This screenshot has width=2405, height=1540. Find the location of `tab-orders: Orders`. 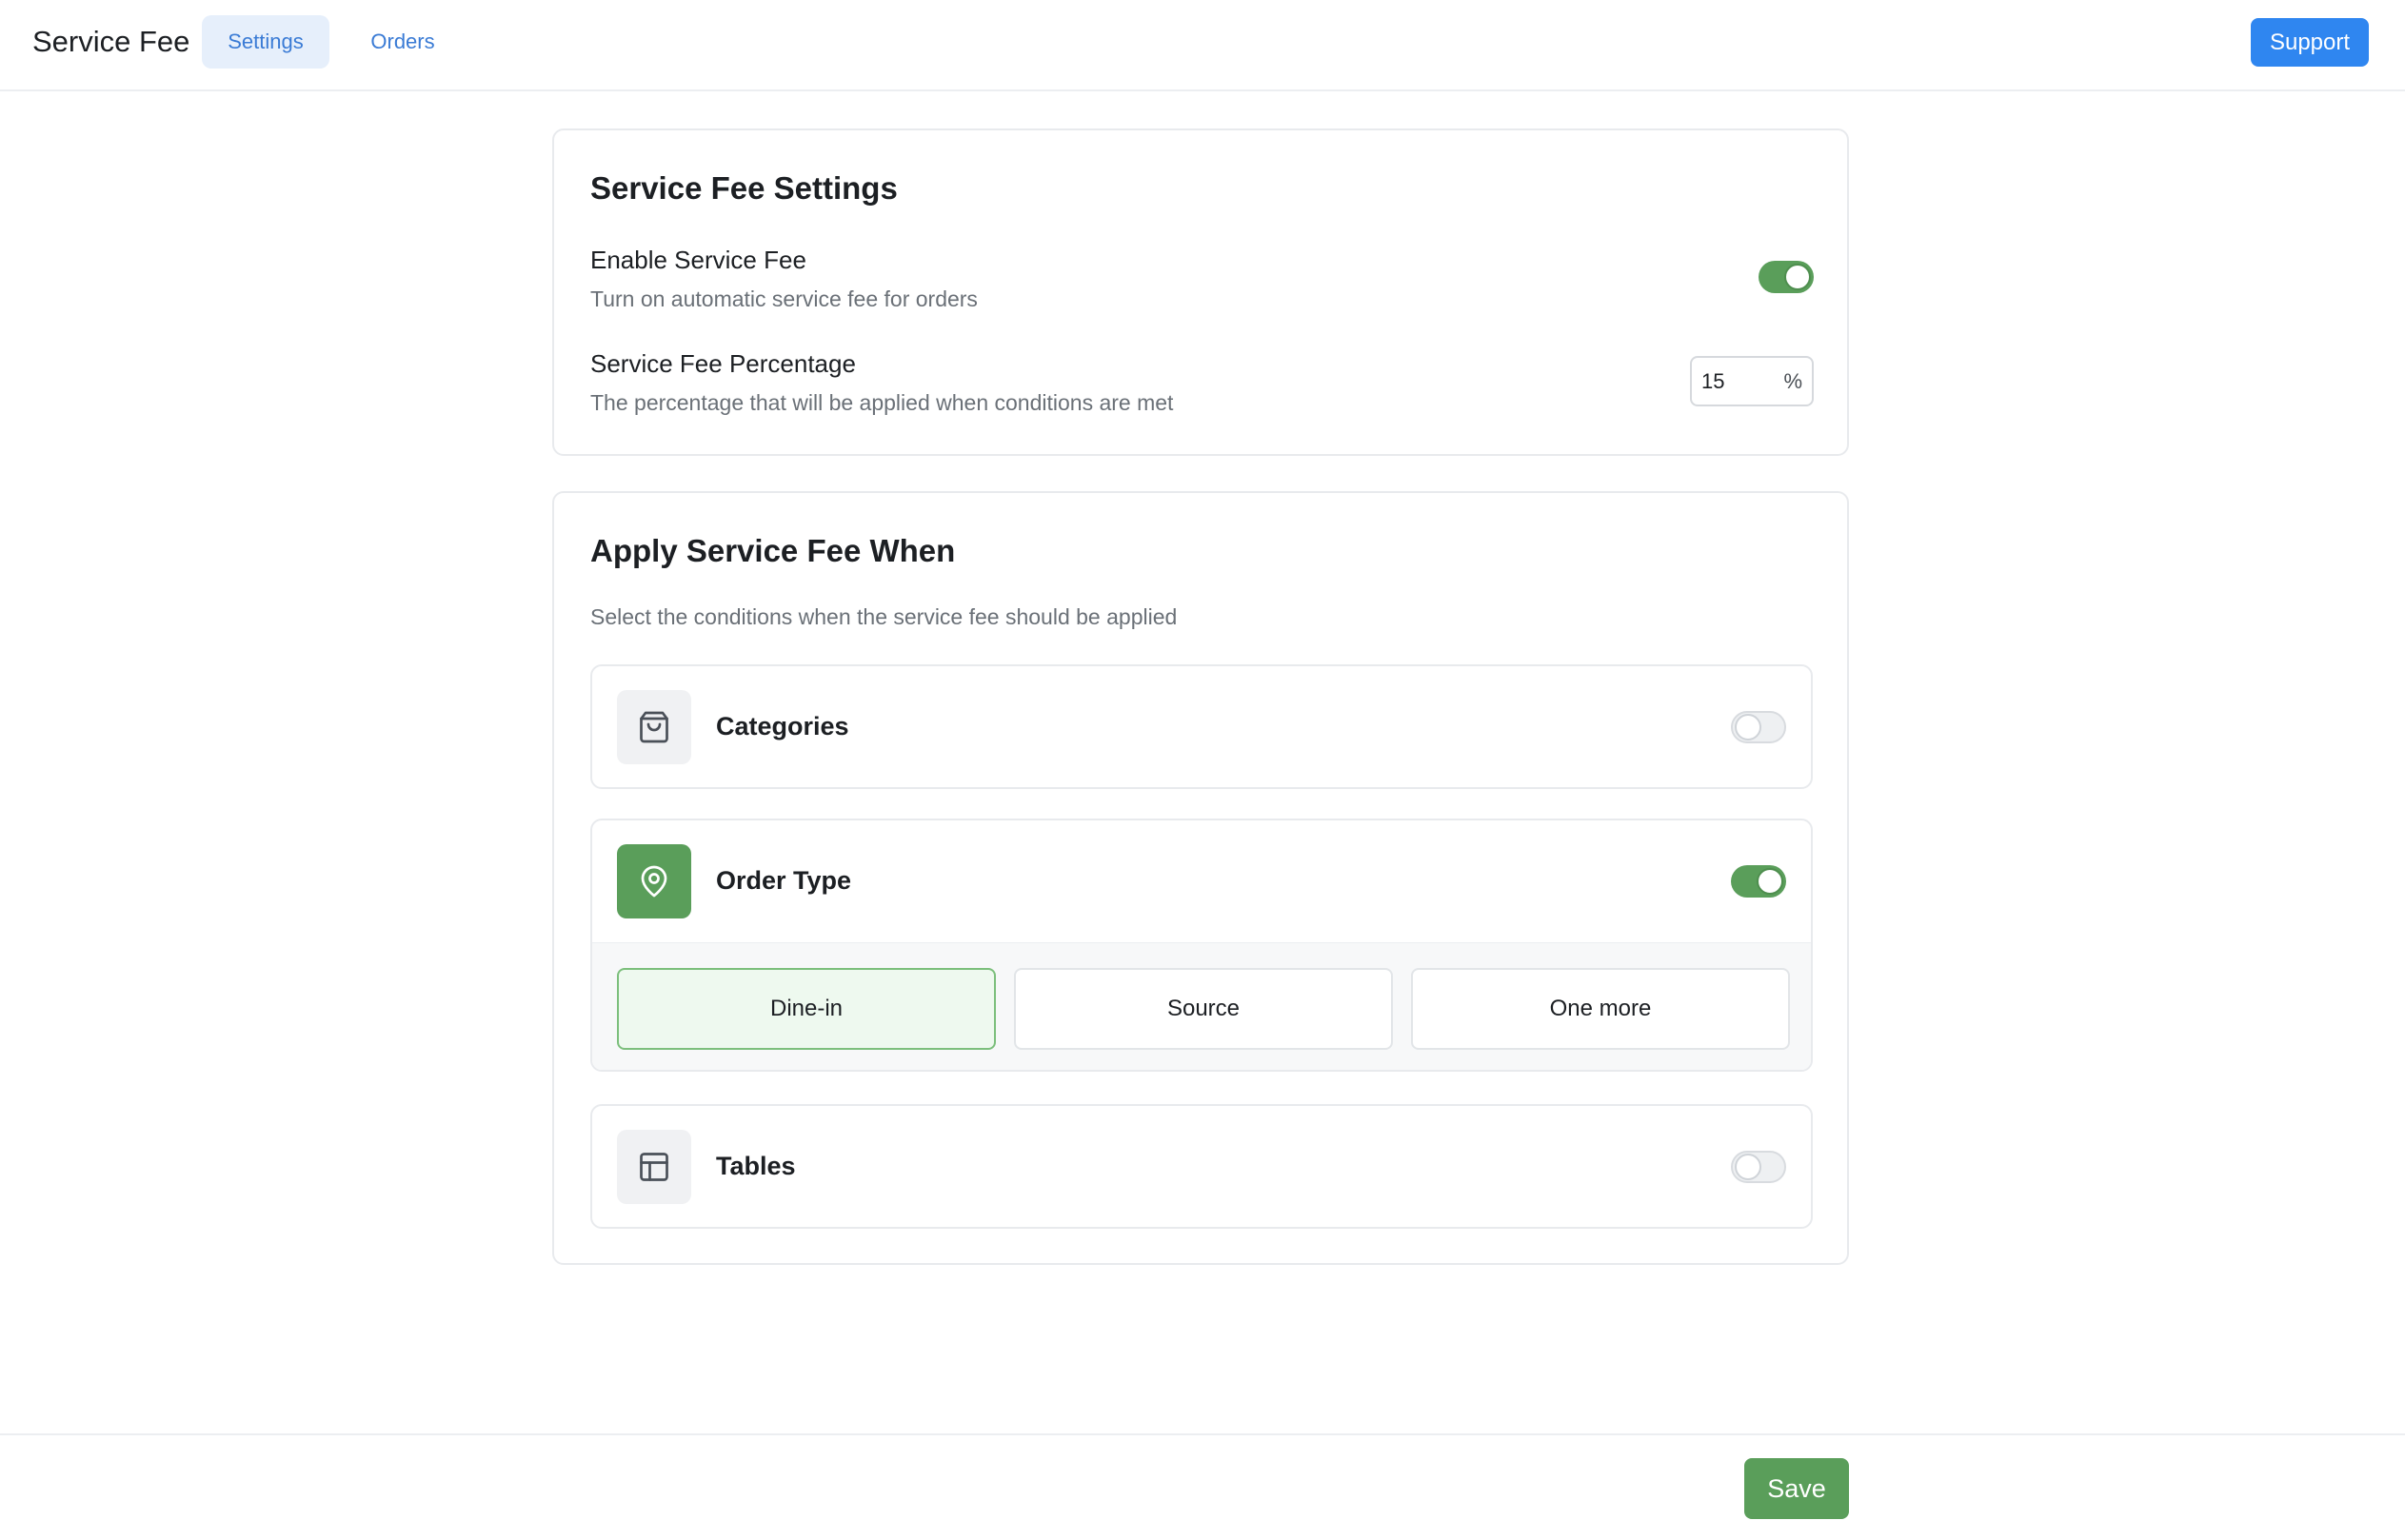

tab-orders: Orders is located at coordinates (402, 42).